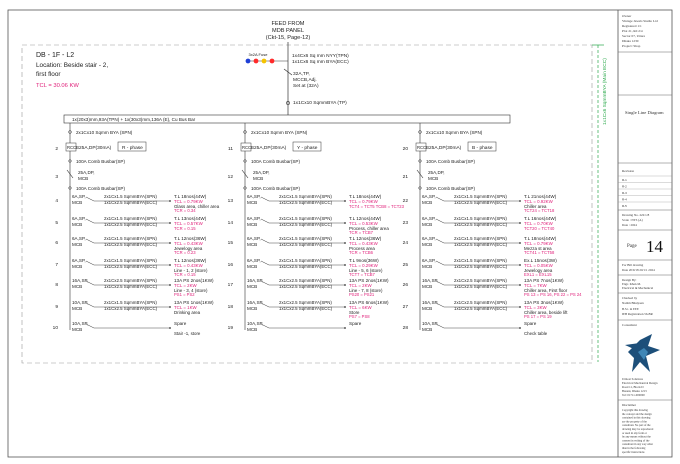 The width and height of the screenshot is (680, 464). What do you see at coordinates (362, 248) in the screenshot?
I see `circuit-location: Process area` at bounding box center [362, 248].